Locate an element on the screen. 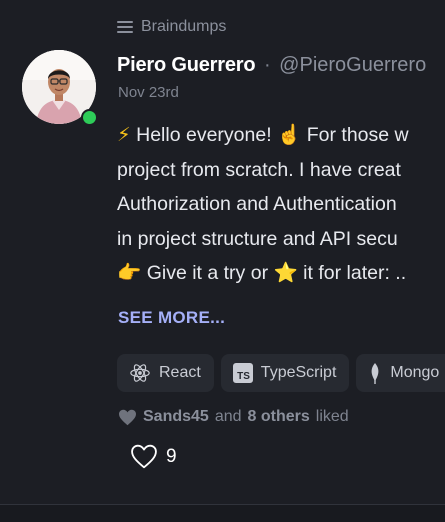  tag-typescript: TS TypeScript is located at coordinates (285, 373).